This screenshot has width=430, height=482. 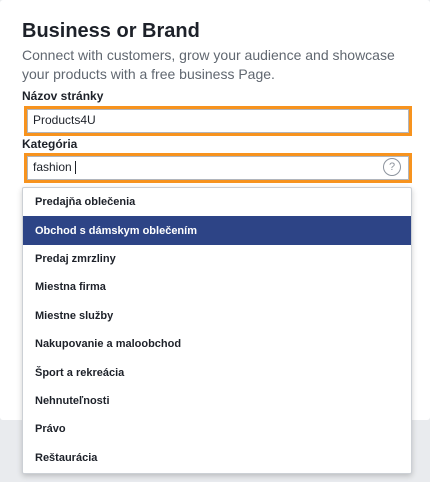 I want to click on section-title: Business or Brand, so click(x=111, y=31).